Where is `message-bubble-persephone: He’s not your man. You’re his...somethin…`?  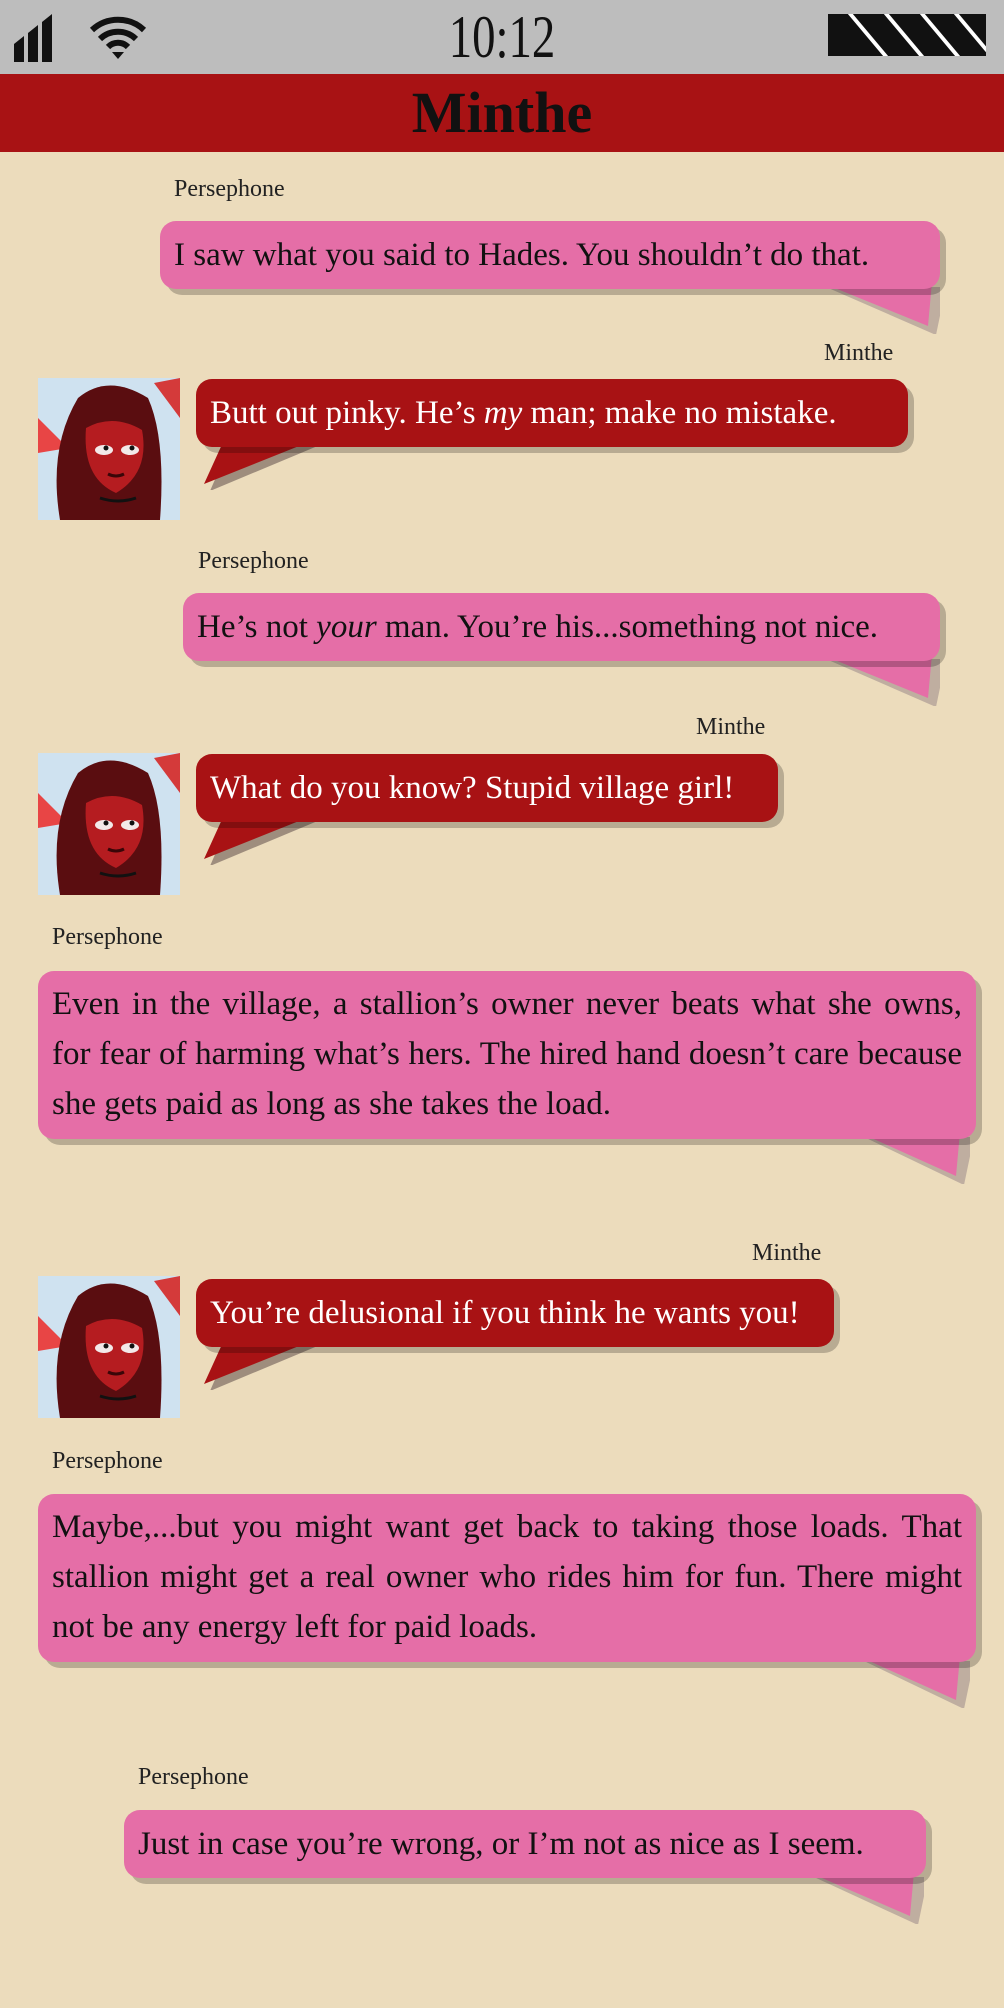 message-bubble-persephone: He’s not your man. You’re his...somethin… is located at coordinates (561, 627).